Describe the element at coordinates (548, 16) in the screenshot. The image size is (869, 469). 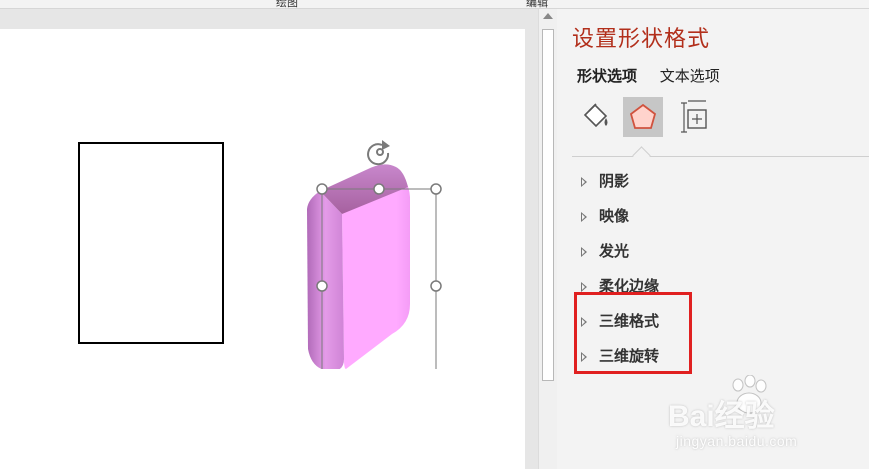
I see `scroll-up-arrow-icon` at that location.